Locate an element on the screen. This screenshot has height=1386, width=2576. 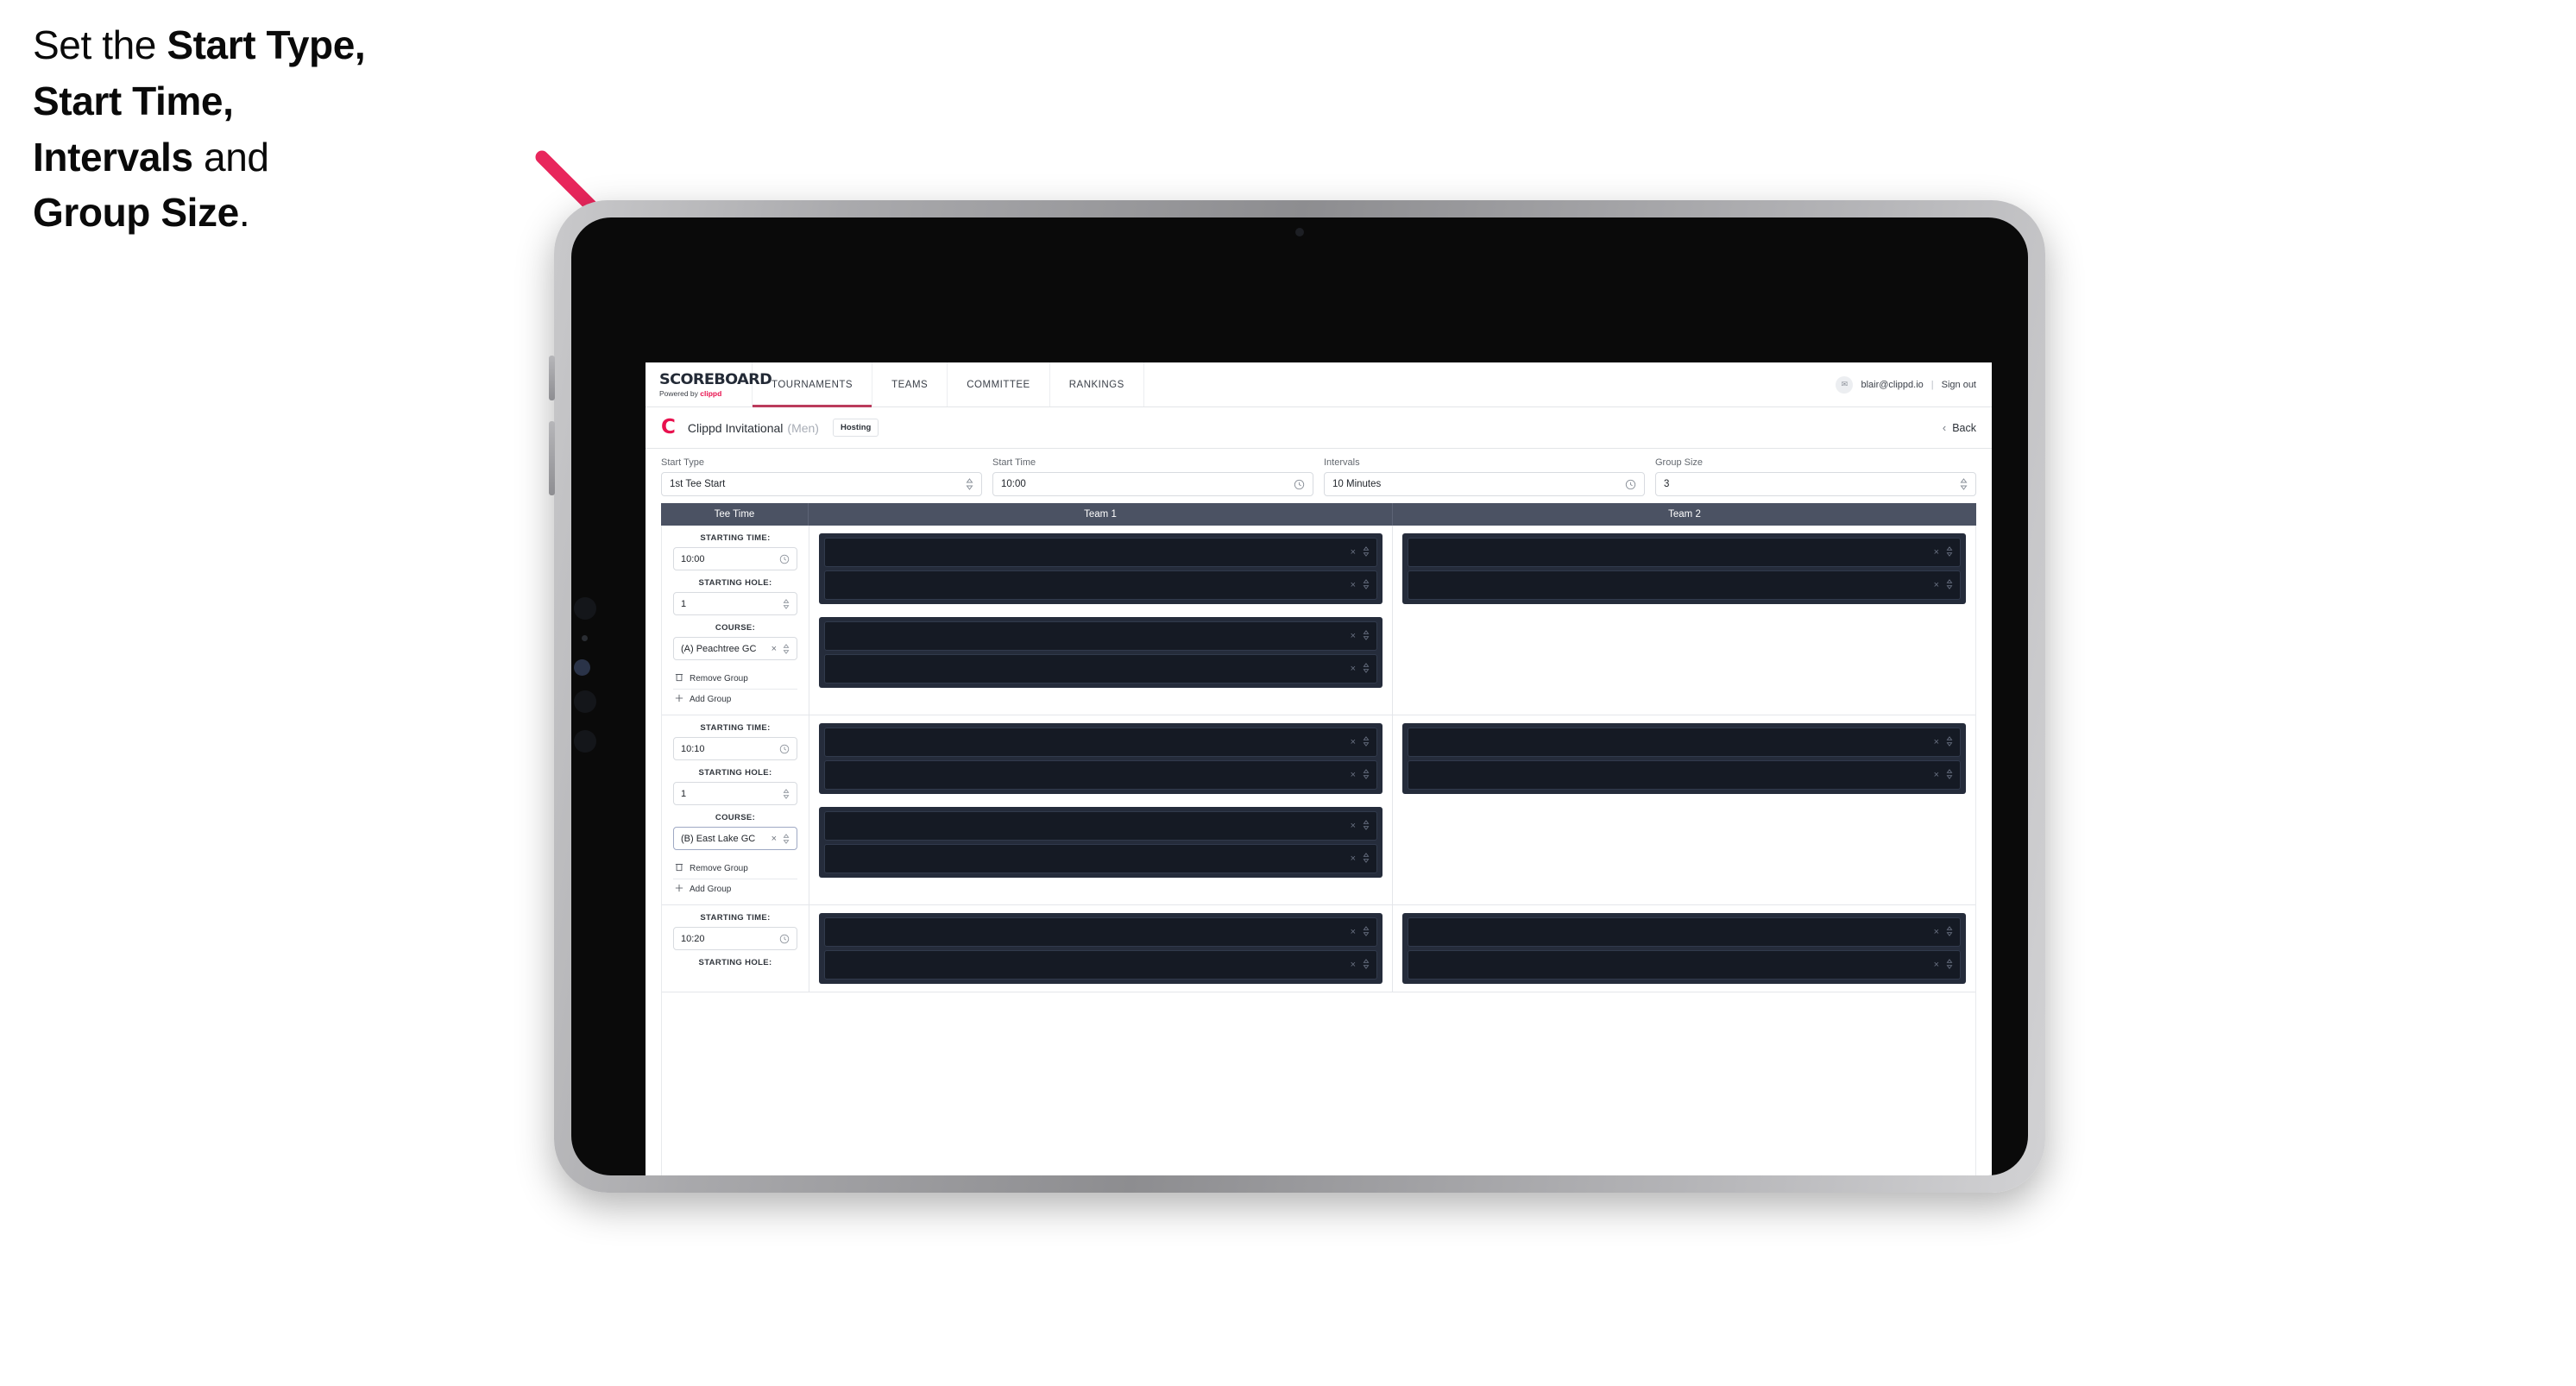
remove-group-label: Remove Group is located at coordinates (719, 868).